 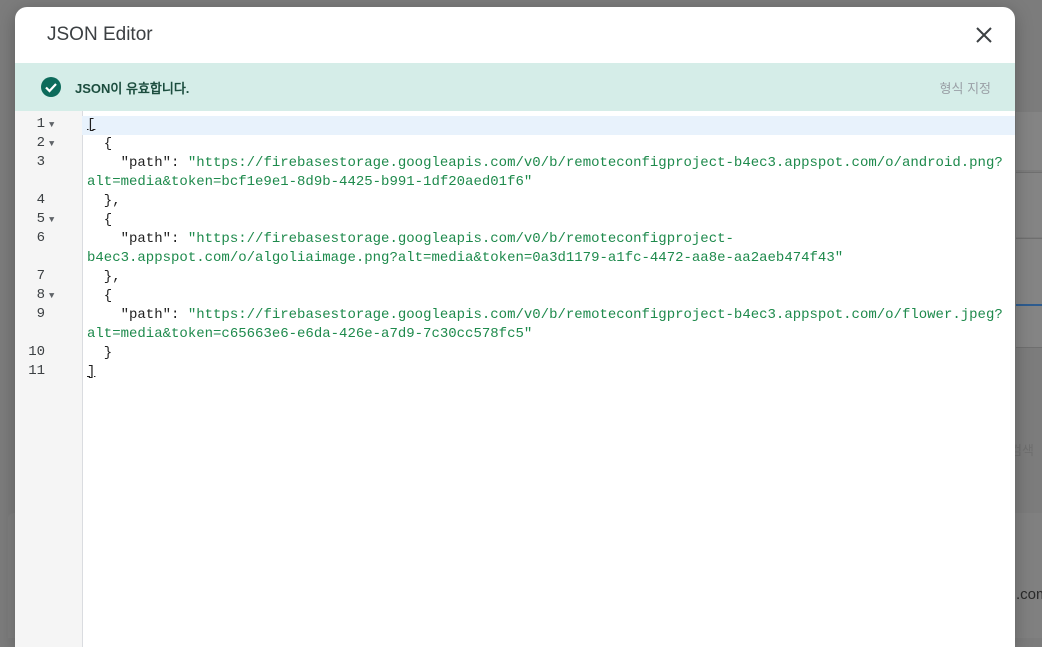 I want to click on close-button, so click(x=984, y=35).